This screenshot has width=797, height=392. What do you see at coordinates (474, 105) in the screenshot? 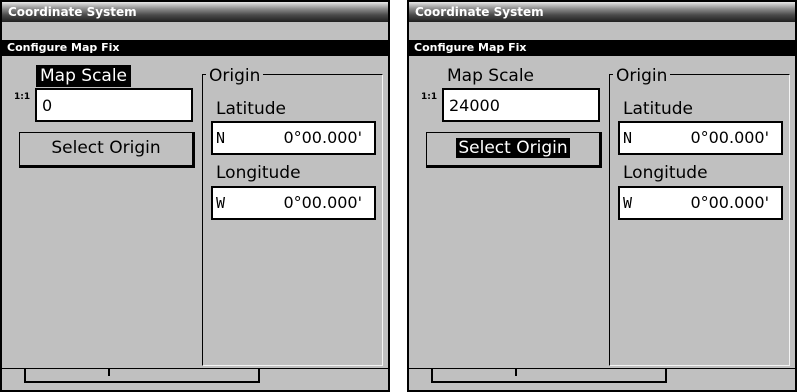
I see `map-scale-value: 24000` at bounding box center [474, 105].